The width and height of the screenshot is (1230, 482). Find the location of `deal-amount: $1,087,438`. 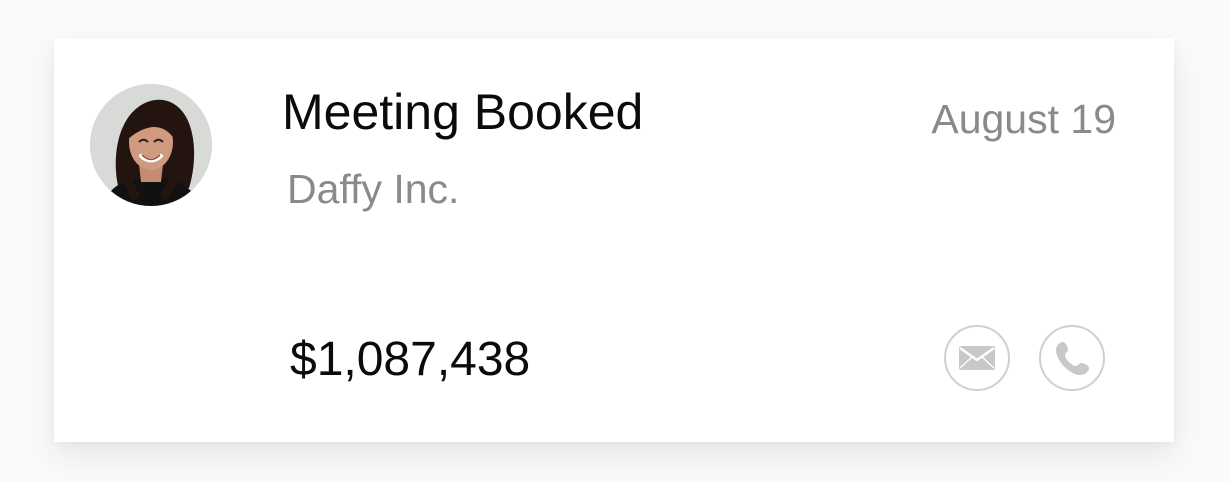

deal-amount: $1,087,438 is located at coordinates (410, 359).